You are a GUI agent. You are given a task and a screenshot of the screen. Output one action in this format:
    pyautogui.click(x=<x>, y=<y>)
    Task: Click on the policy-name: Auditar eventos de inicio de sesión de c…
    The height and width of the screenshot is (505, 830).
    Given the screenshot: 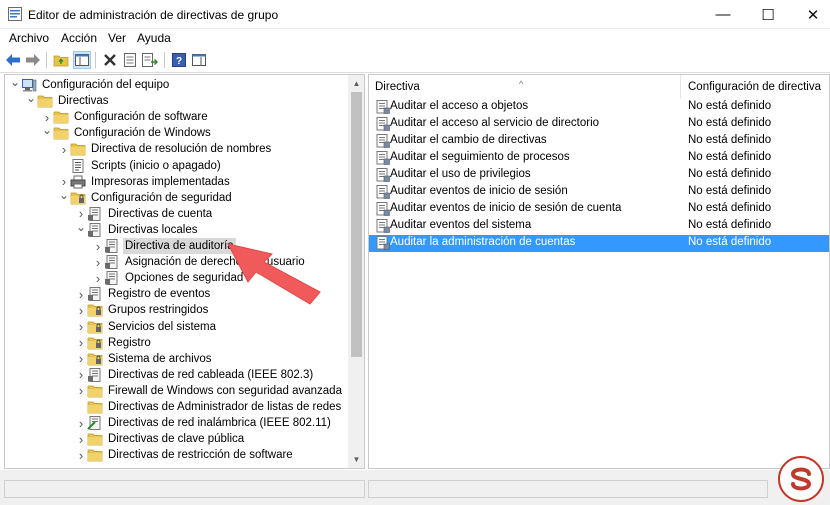 What is the action you would take?
    pyautogui.click(x=506, y=208)
    